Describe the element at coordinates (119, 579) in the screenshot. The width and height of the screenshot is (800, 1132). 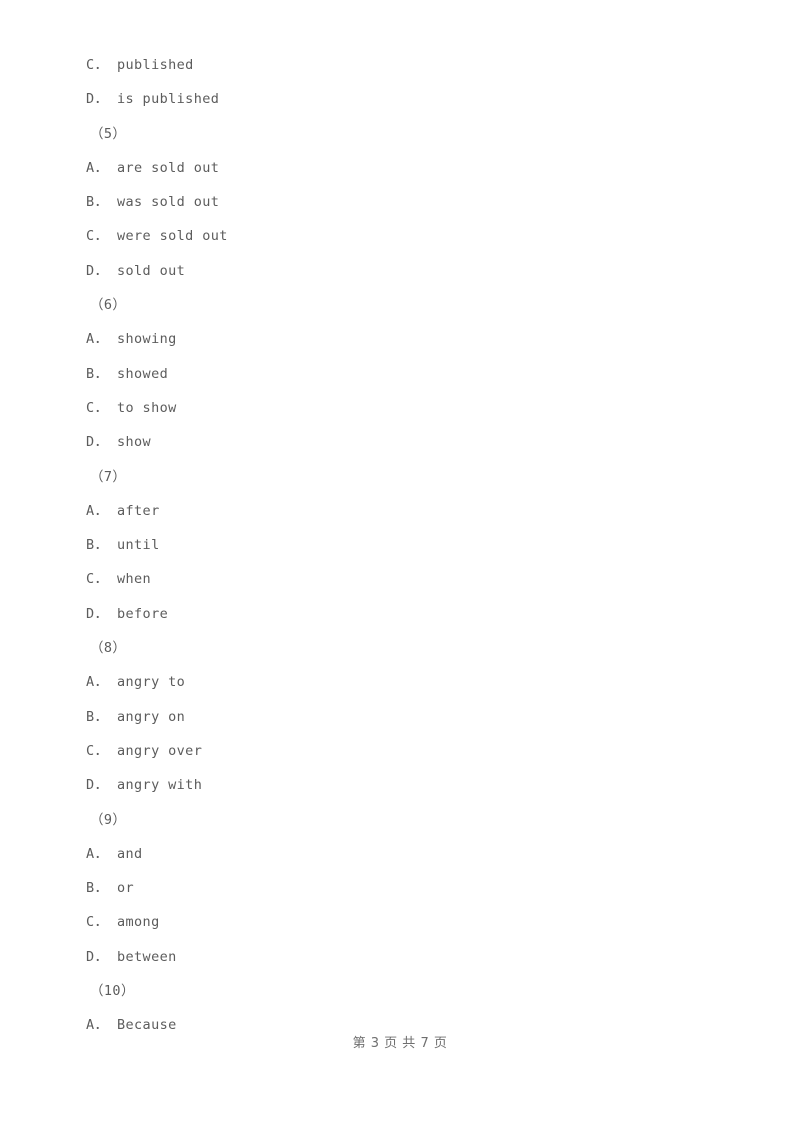
I see `answer-option: C． when` at that location.